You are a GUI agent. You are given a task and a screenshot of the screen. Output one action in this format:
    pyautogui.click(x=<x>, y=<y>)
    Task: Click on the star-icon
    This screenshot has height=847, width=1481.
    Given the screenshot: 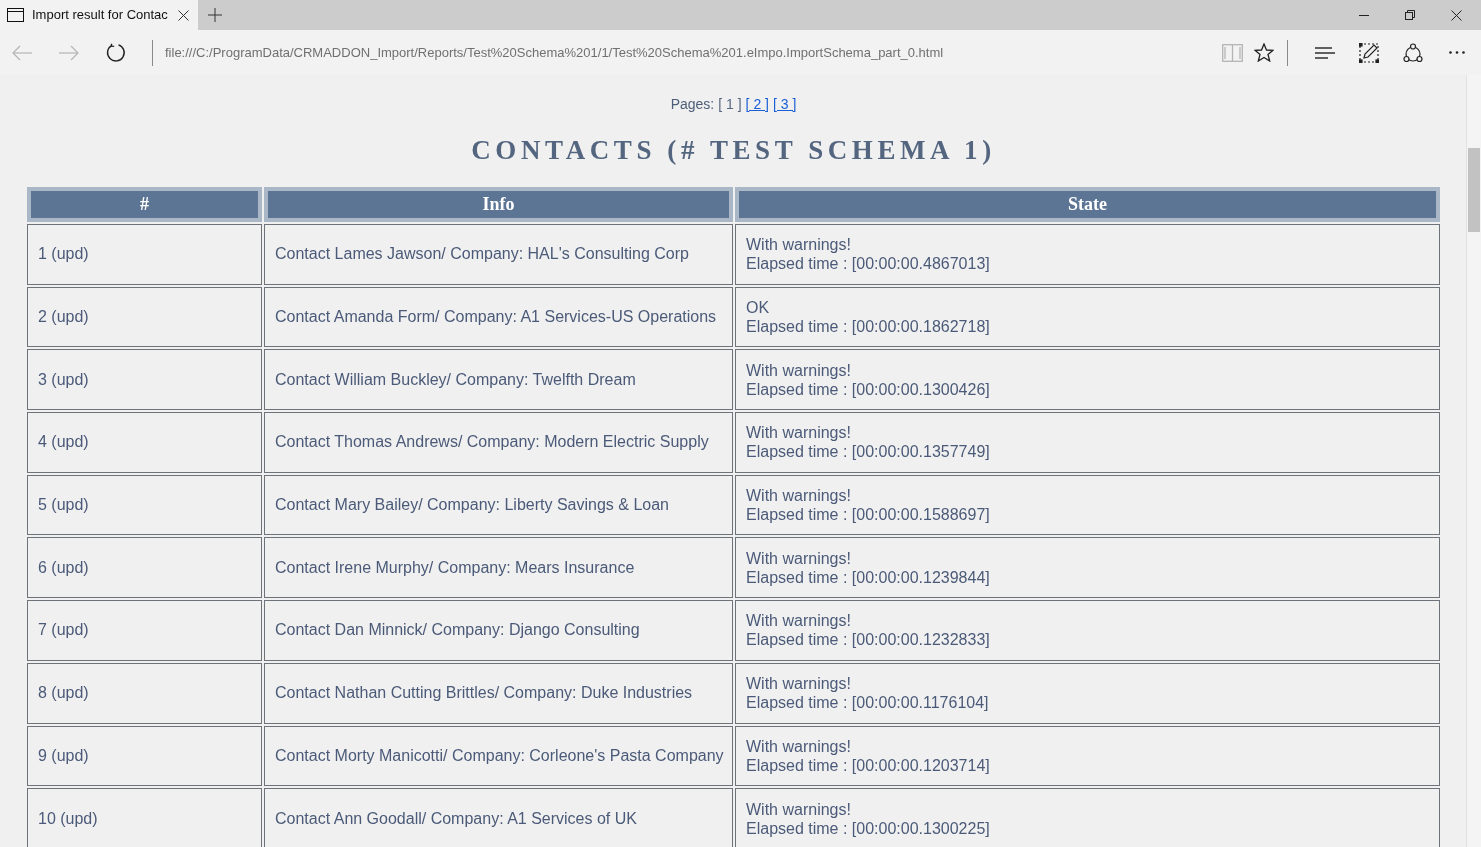 What is the action you would take?
    pyautogui.click(x=1264, y=52)
    